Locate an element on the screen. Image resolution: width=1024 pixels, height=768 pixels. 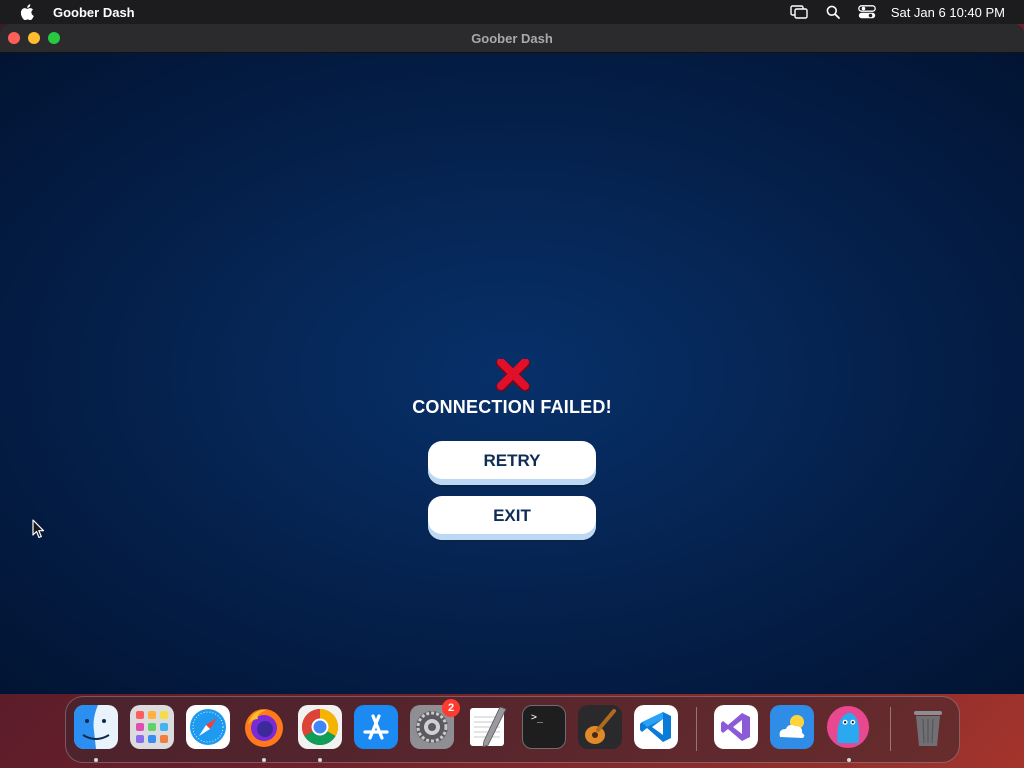
apple-icon is located at coordinates (27, 12).